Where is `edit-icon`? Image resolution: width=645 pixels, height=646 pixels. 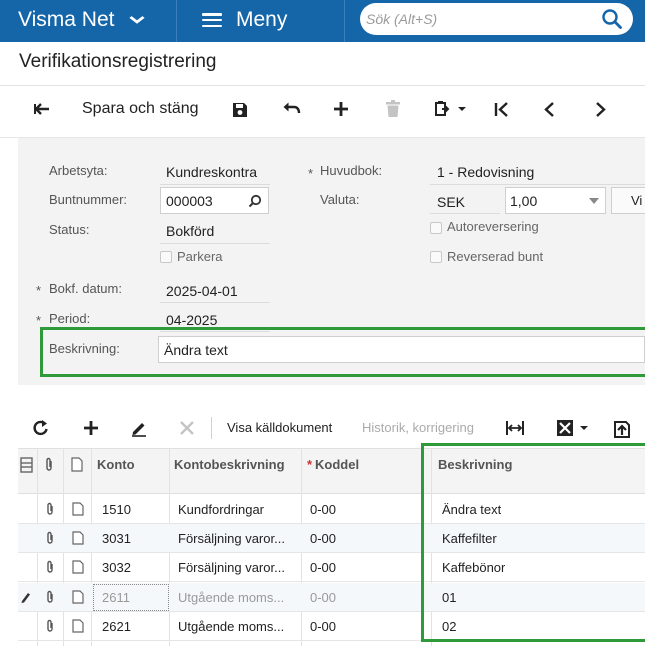
edit-icon is located at coordinates (139, 428).